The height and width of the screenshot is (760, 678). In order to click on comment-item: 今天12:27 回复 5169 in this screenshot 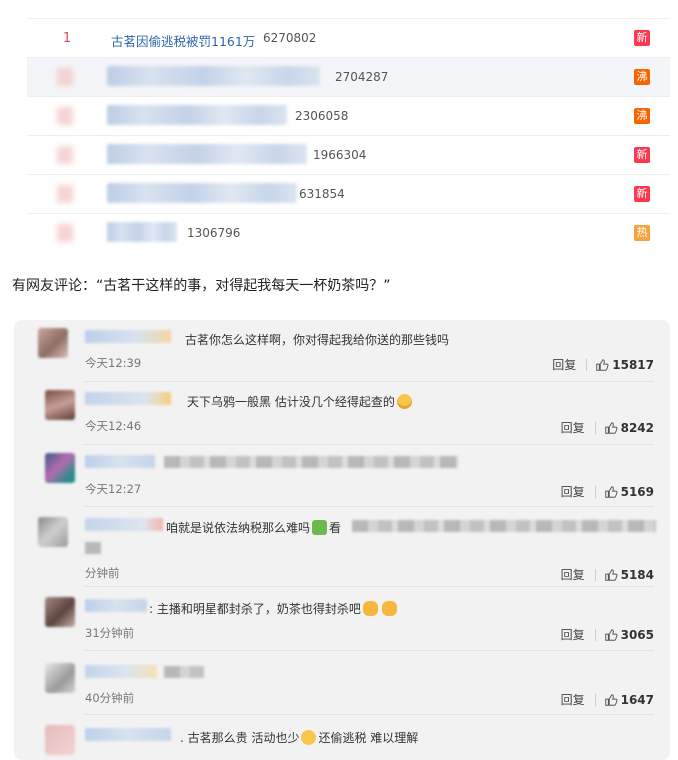, I will do `click(342, 476)`.